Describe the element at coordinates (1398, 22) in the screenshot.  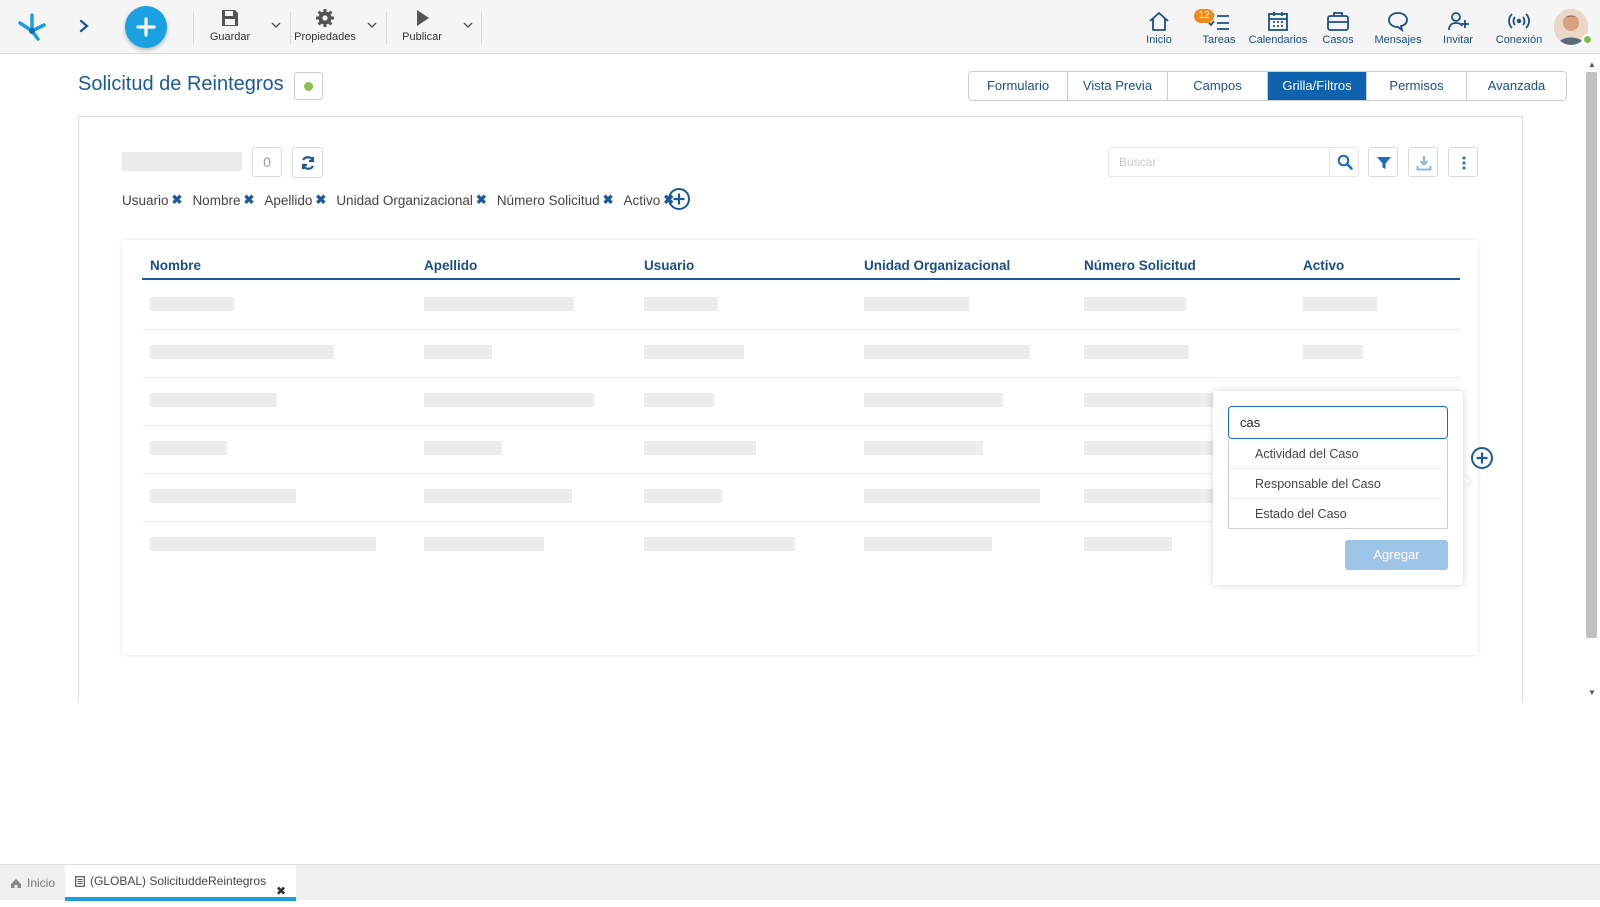
I see `chat-bubble-icon` at that location.